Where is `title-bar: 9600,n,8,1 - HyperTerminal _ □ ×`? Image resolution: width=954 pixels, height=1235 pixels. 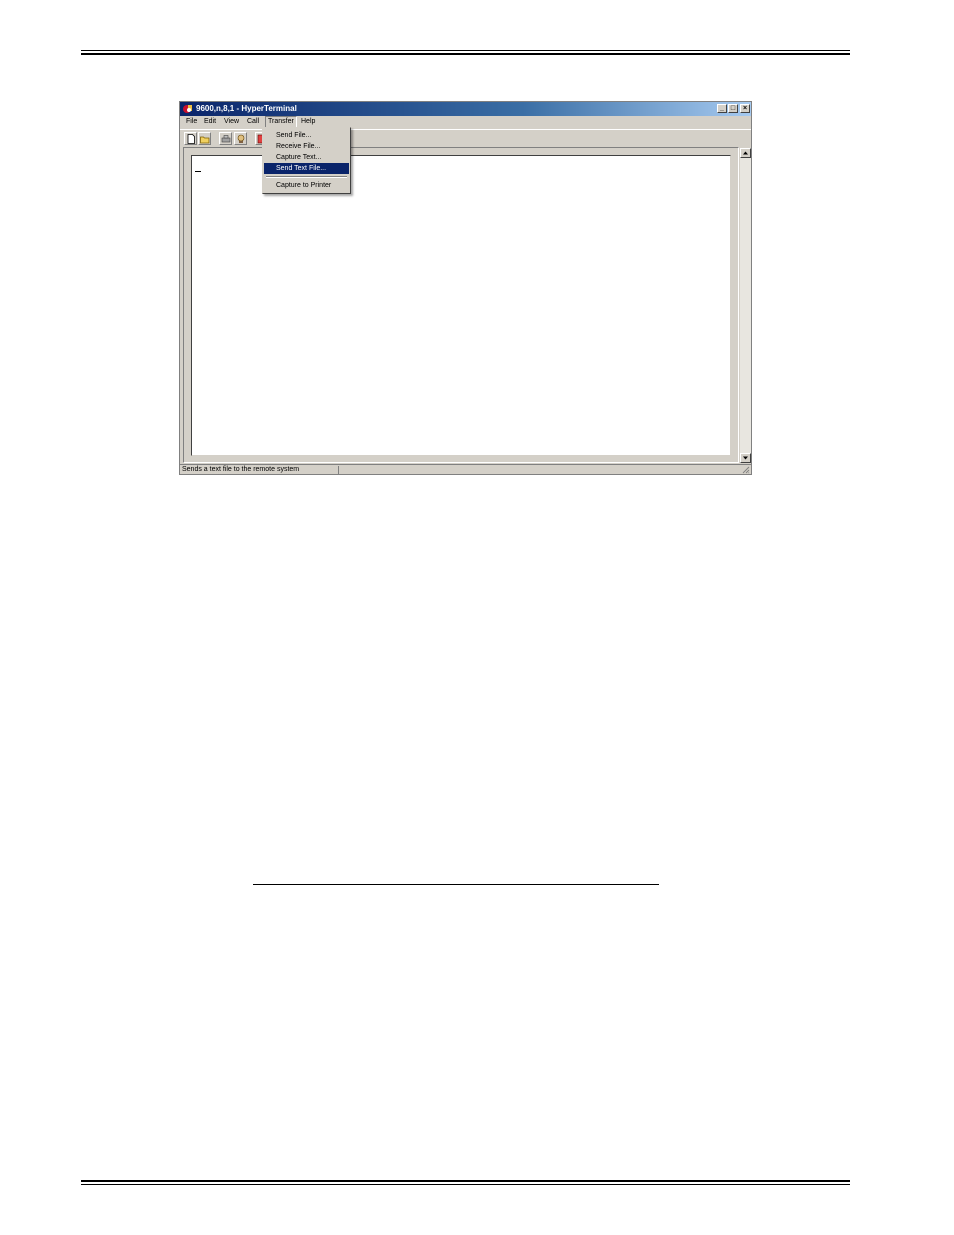
title-bar: 9600,n,8,1 - HyperTerminal _ □ × is located at coordinates (465, 109).